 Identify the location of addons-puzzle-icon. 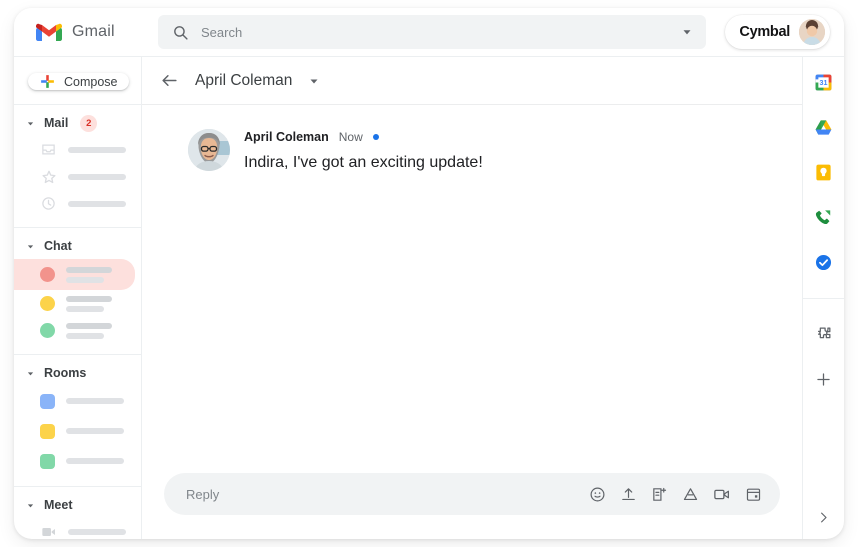
(823, 334).